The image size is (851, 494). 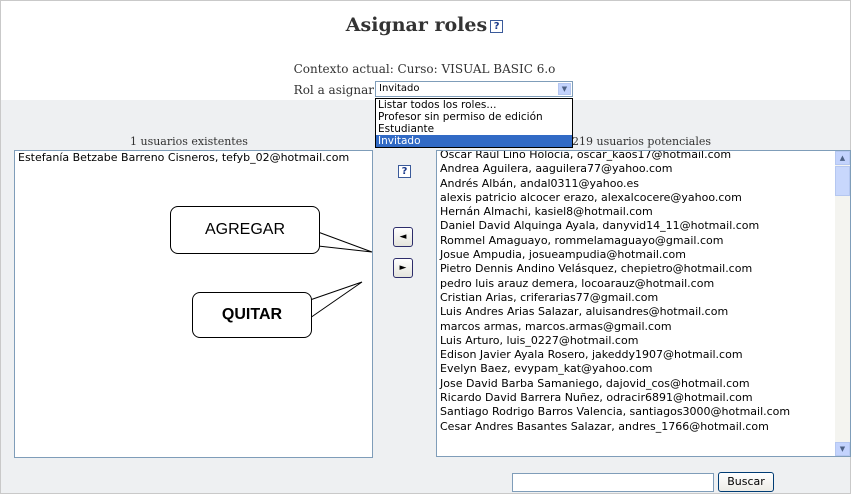 I want to click on callout-pointers, so click(x=341, y=275).